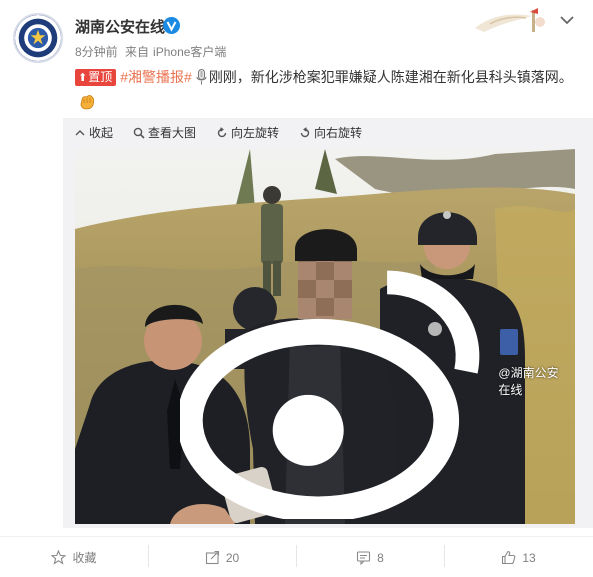 This screenshot has height=577, width=593. Describe the element at coordinates (509, 557) in the screenshot. I see `thumbs-up-icon` at that location.